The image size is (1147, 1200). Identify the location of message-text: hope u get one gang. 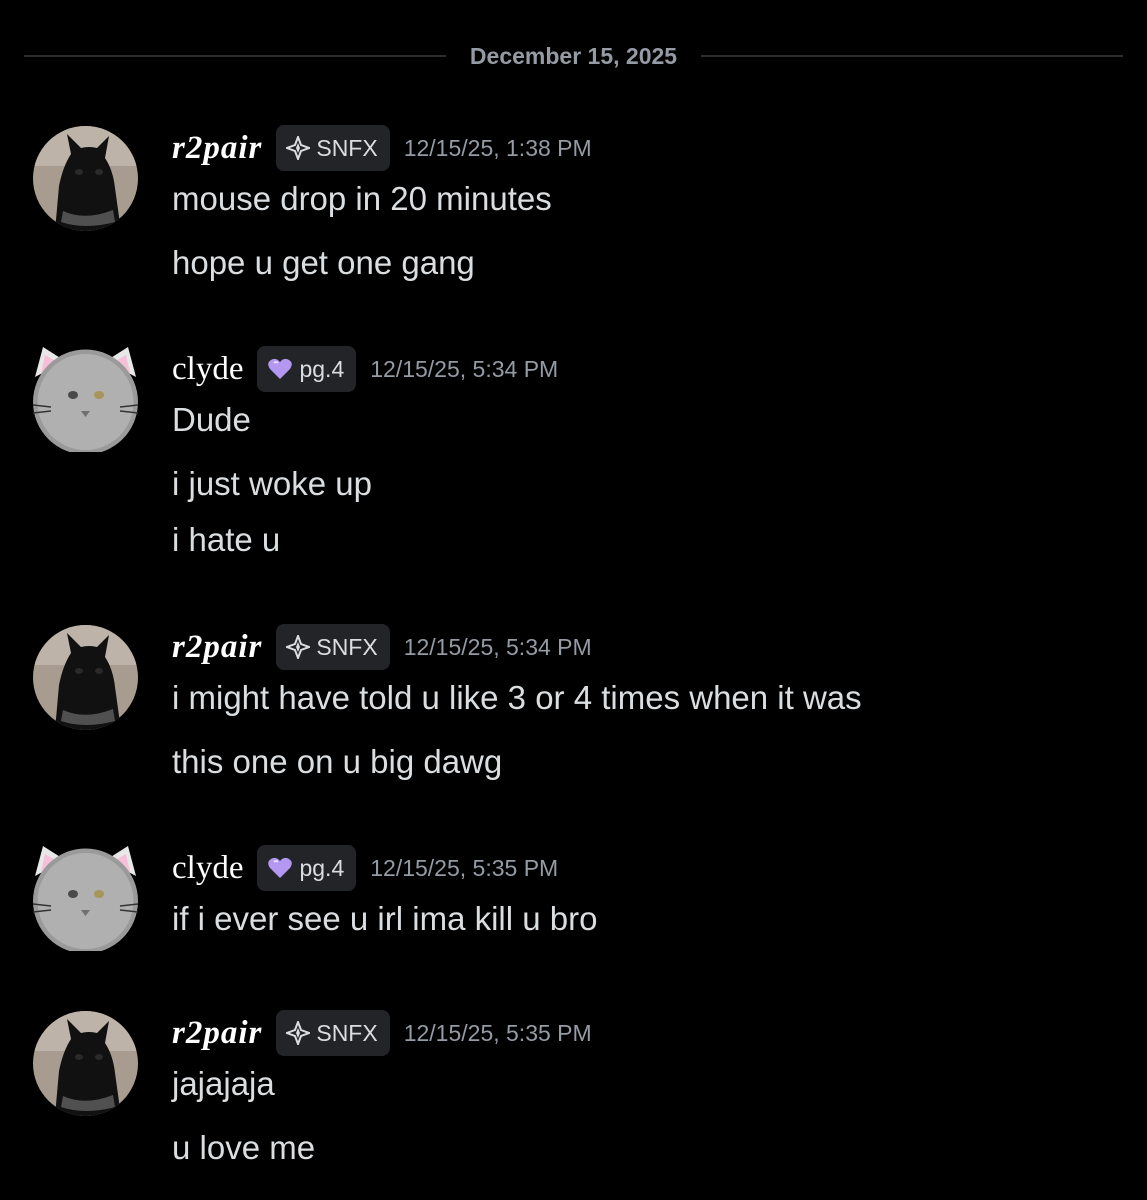
(323, 262).